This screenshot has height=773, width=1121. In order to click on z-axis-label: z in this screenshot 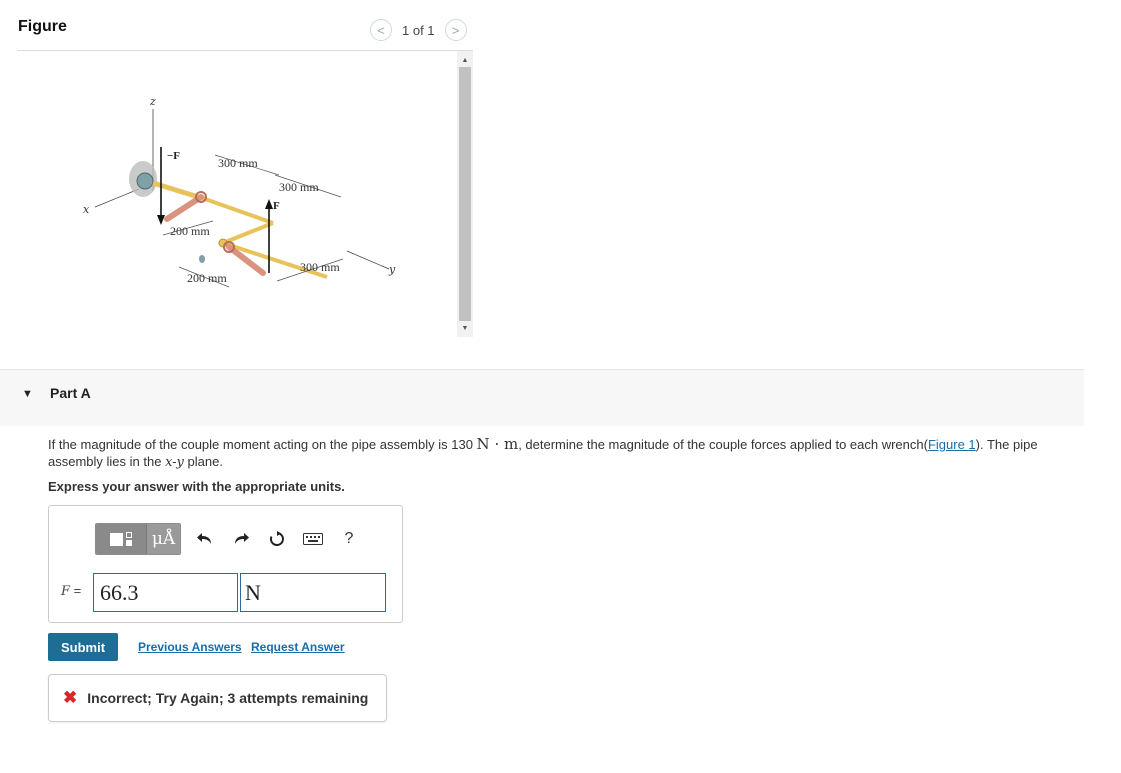, I will do `click(152, 101)`.